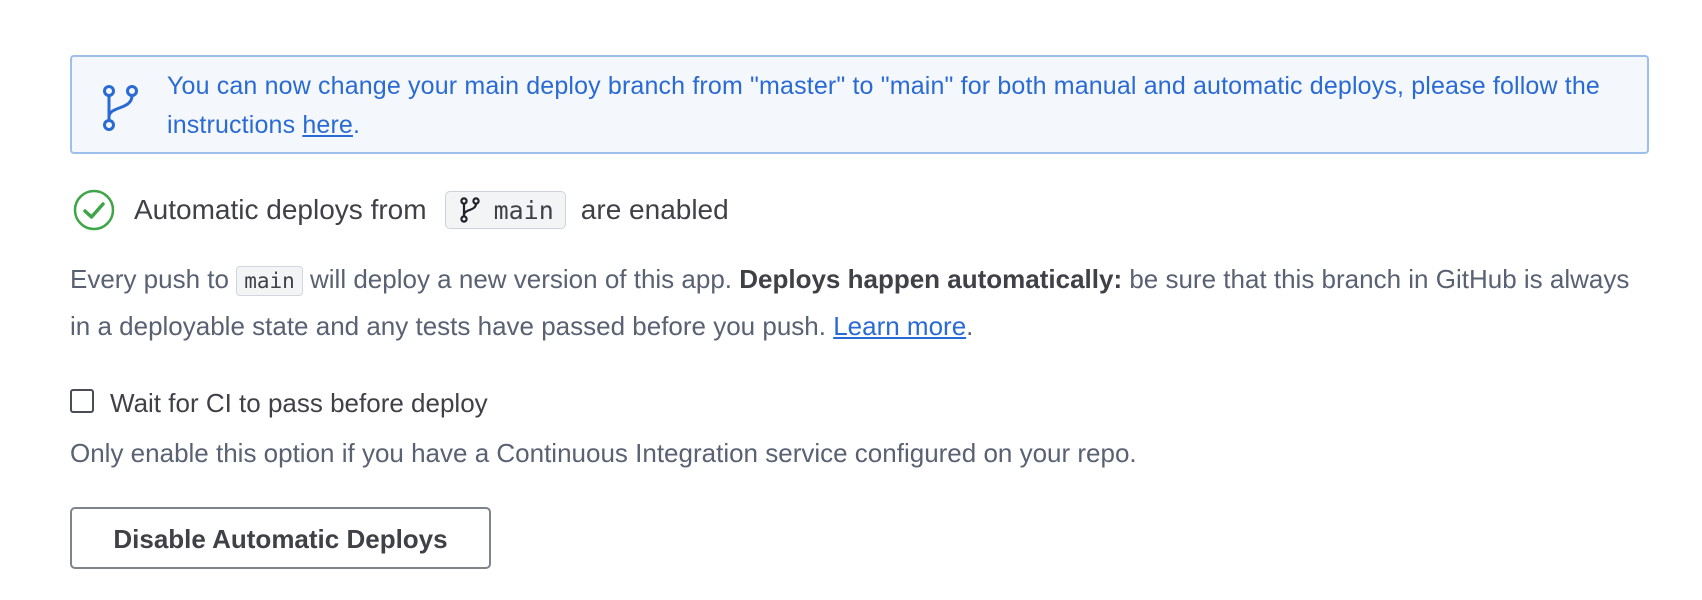 This screenshot has height=600, width=1702. I want to click on emphasis-text: Deploys happen automatically:, so click(931, 279).